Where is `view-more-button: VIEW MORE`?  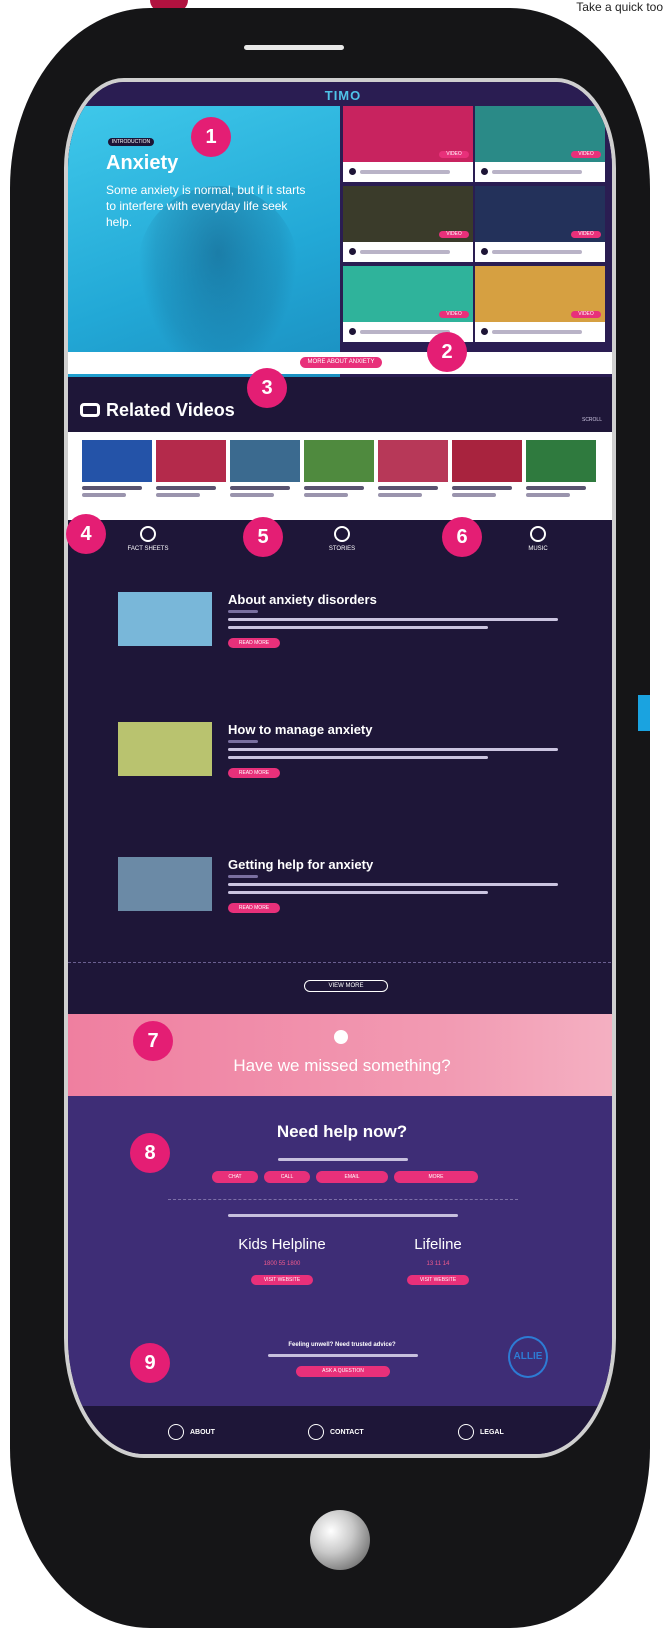 view-more-button: VIEW MORE is located at coordinates (346, 986).